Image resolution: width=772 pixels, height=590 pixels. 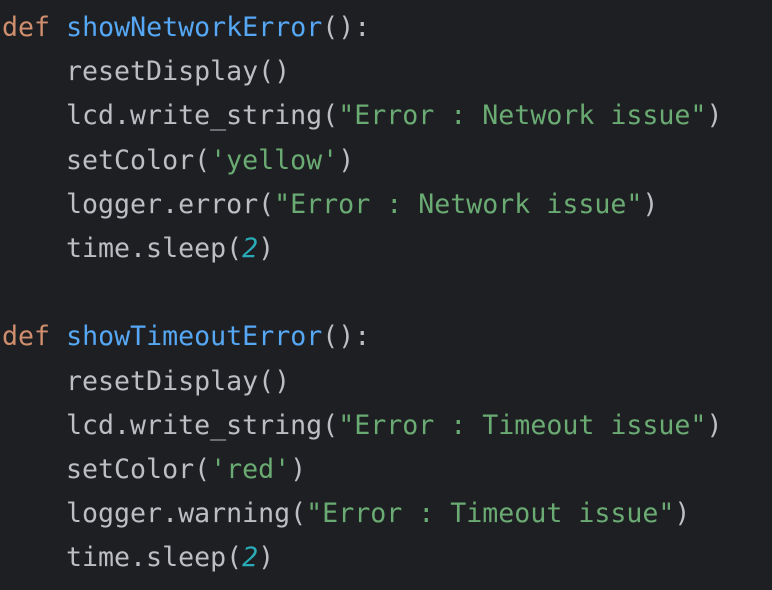 I want to click on code-line: def showTimeoutError():, so click(x=386, y=337).